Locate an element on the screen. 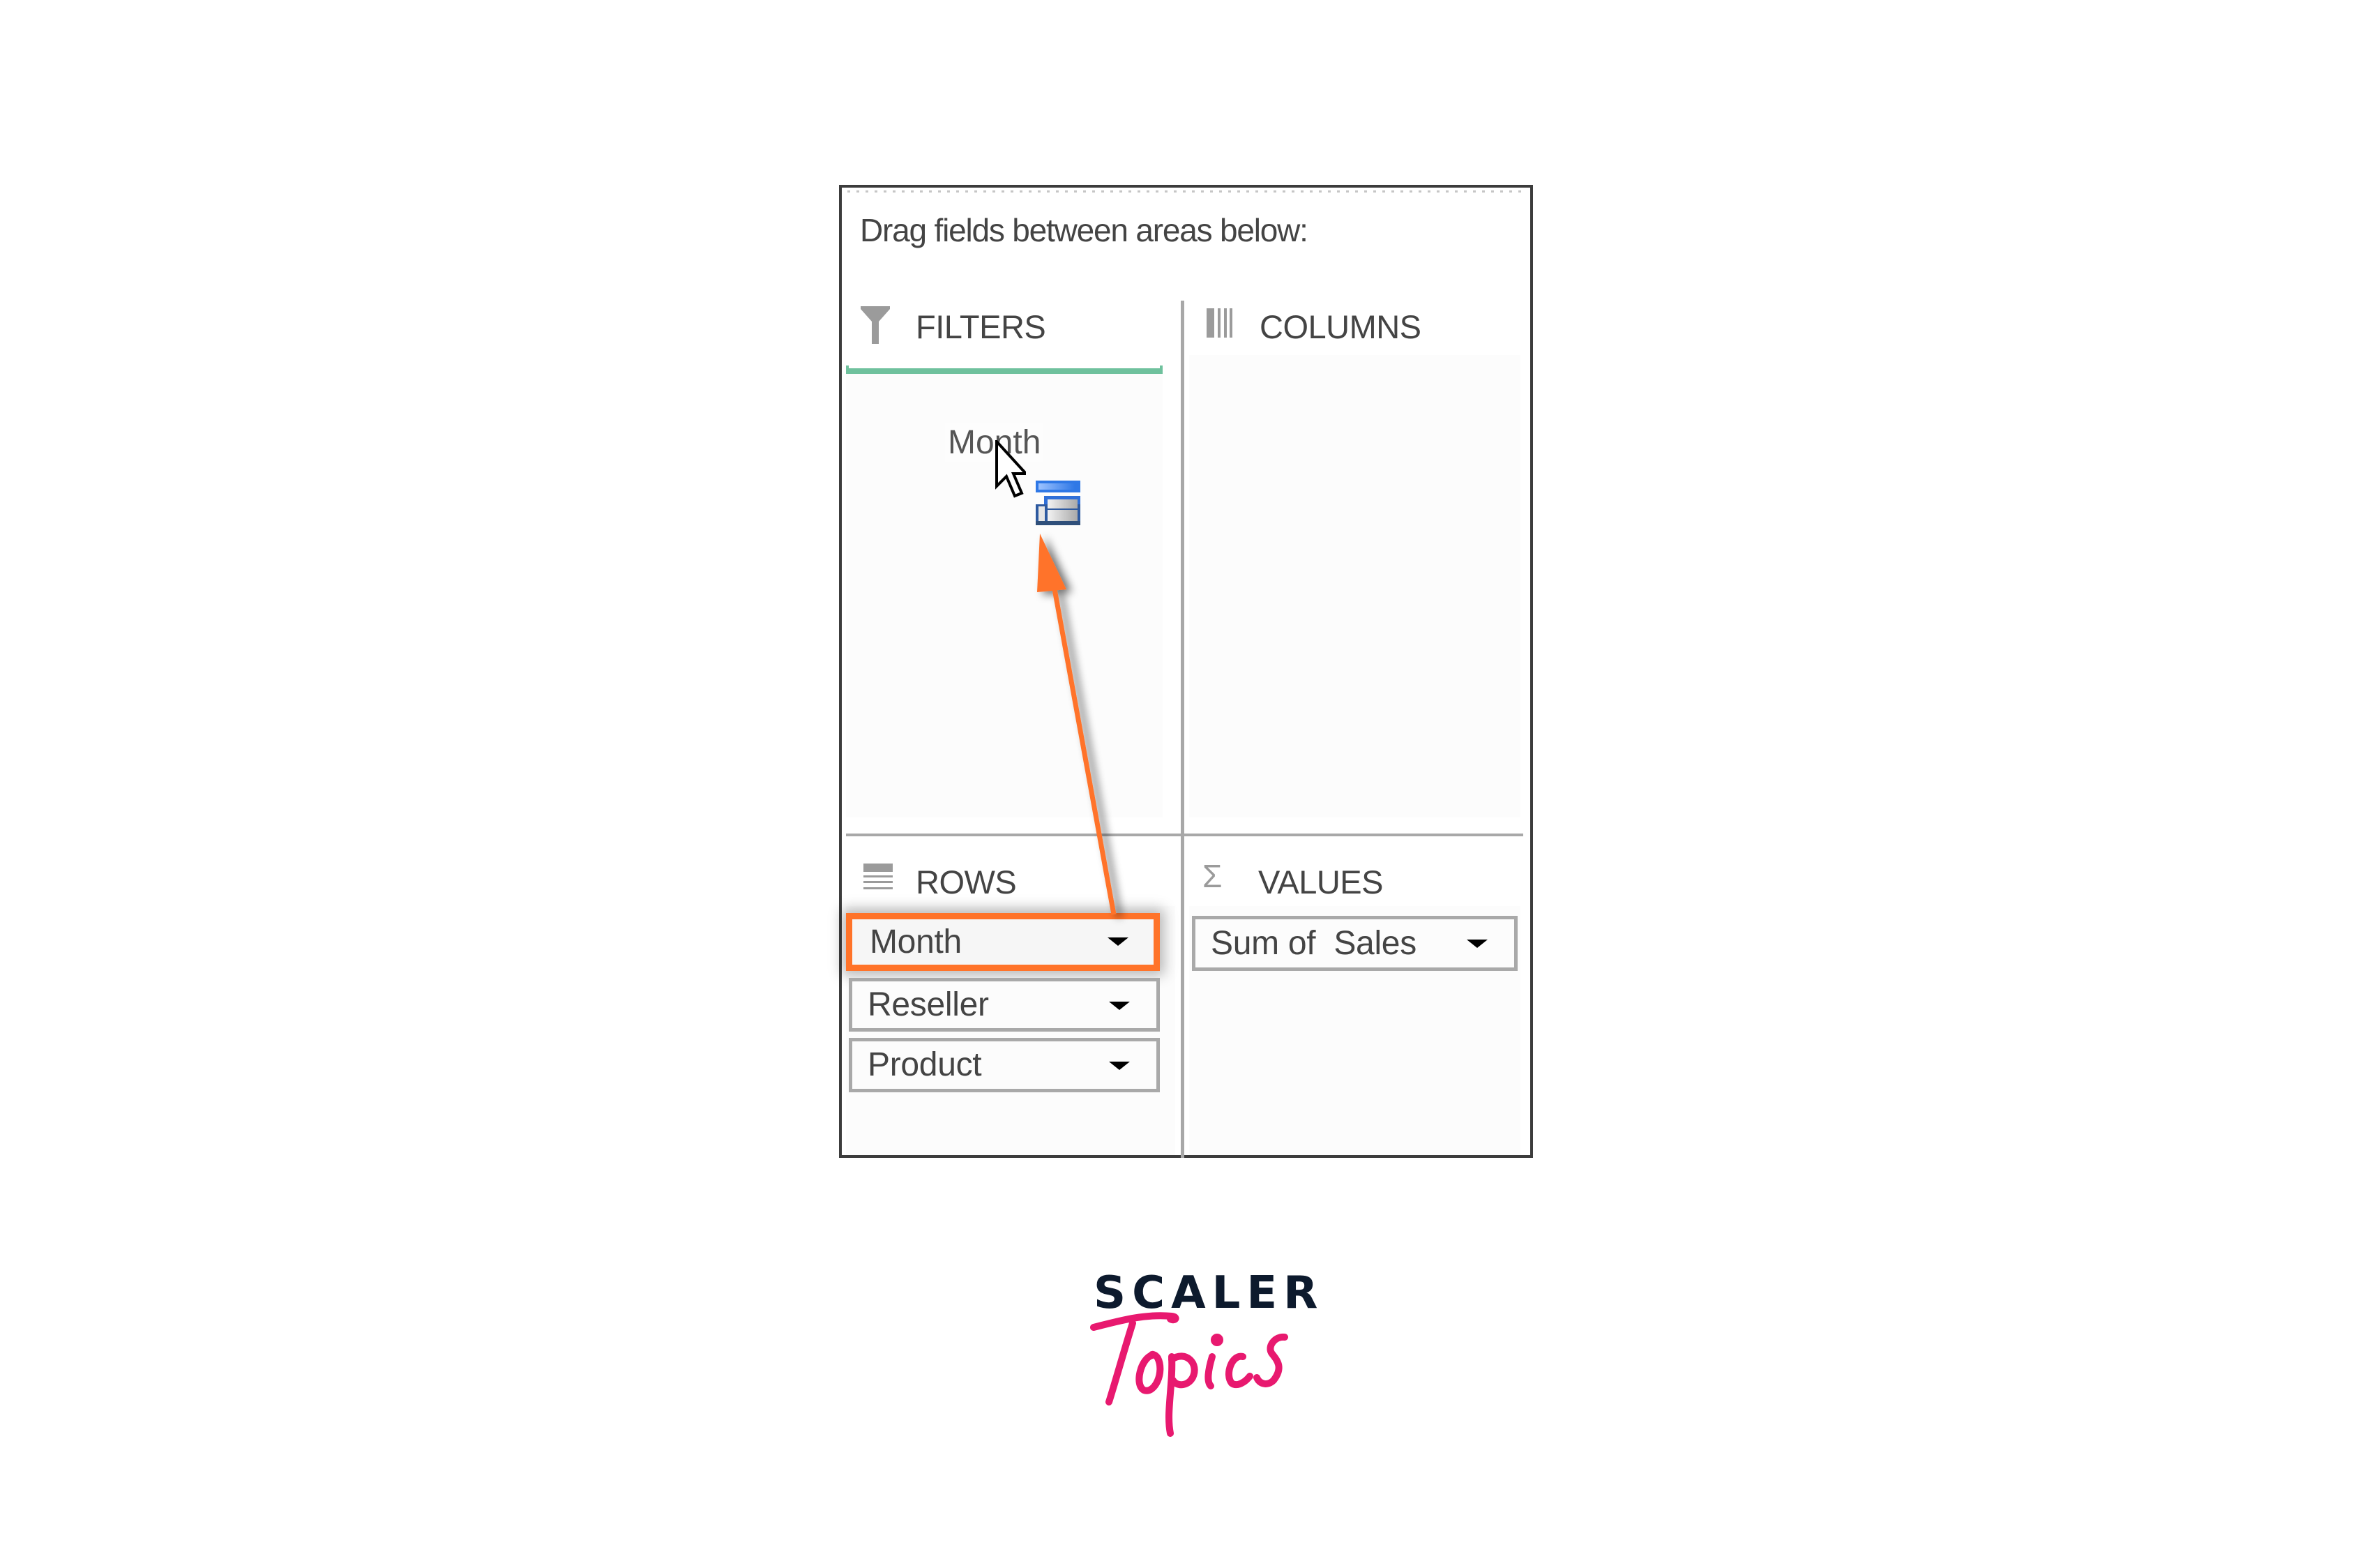 The height and width of the screenshot is (1568, 2372). annotation-arrow-shape is located at coordinates (1077, 724).